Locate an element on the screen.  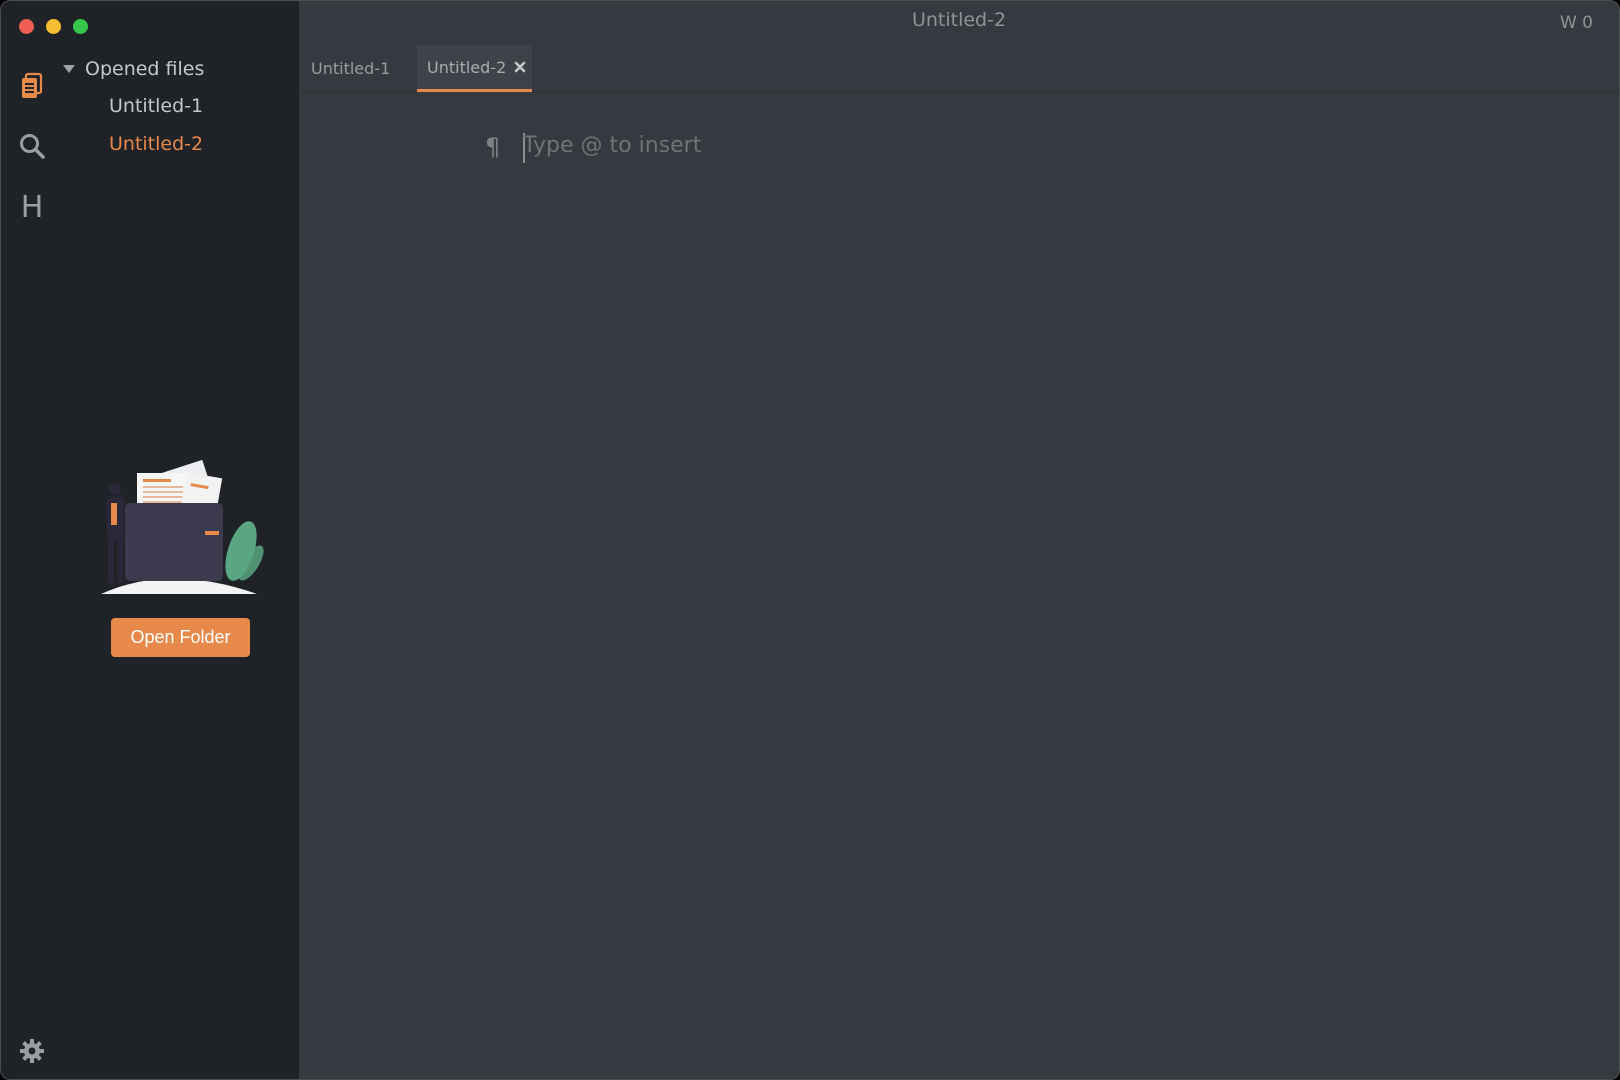
empty-folder-illustration is located at coordinates (182, 526).